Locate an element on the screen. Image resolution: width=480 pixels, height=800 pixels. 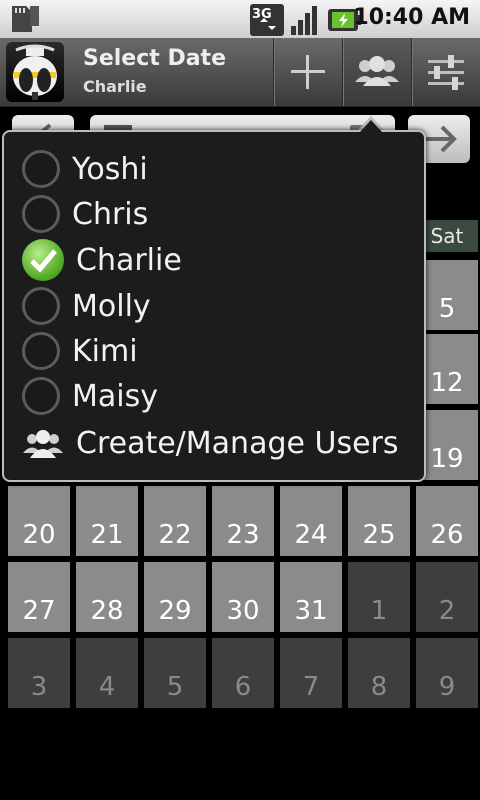
calendar-day-number: 1 is located at coordinates (379, 611).